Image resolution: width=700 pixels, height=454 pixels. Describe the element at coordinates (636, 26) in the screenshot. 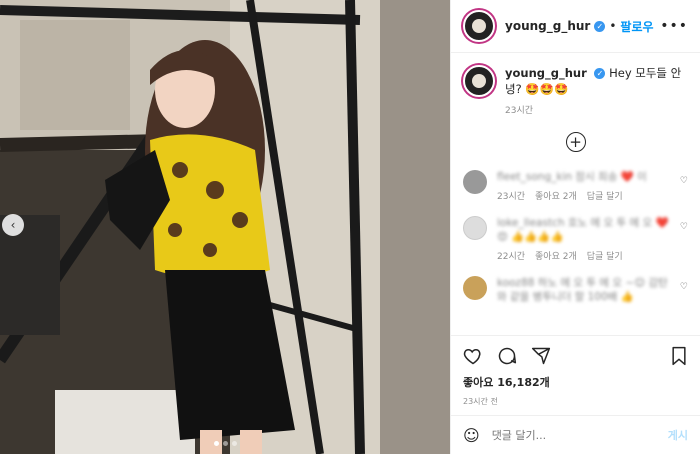

I see `follow-button: 팔로우` at that location.